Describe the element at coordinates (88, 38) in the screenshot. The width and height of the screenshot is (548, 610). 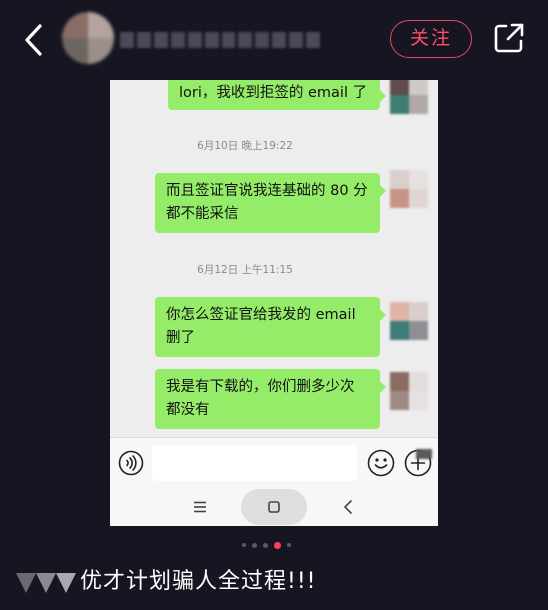
I see `author-avatar` at that location.